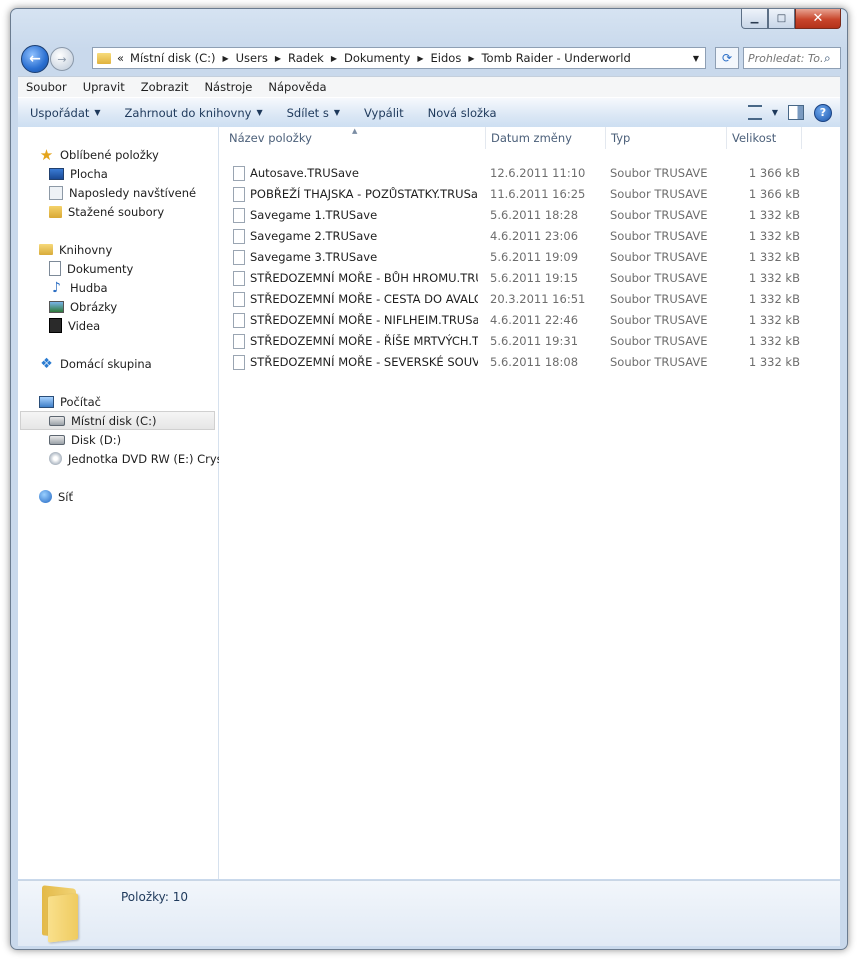  I want to click on back-button: ←, so click(35, 59).